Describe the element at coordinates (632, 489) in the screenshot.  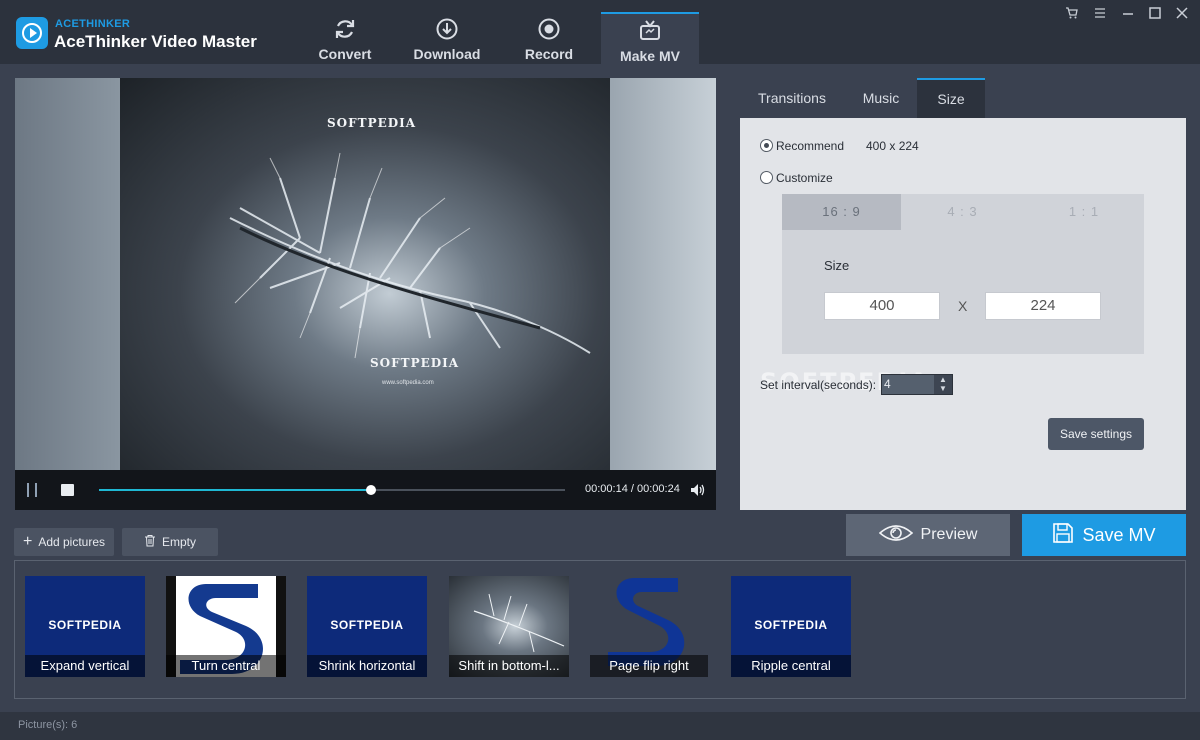
I see `timecode: 00:00:14 / 00:00:24` at that location.